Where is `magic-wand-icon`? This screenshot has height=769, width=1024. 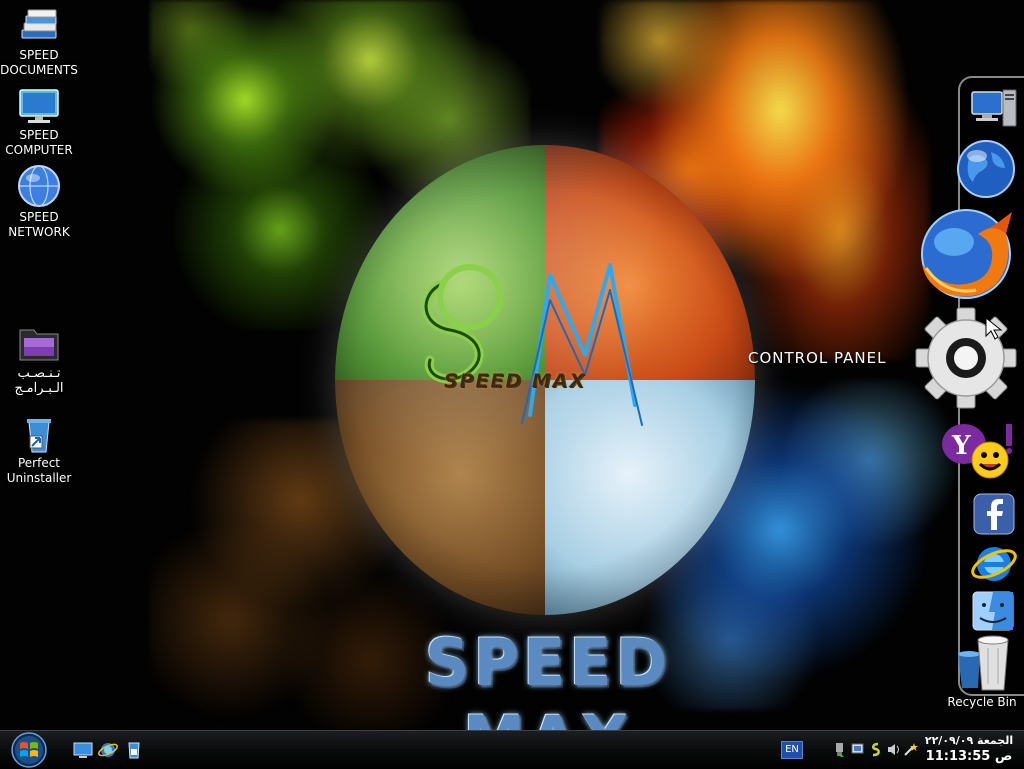 magic-wand-icon is located at coordinates (910, 749).